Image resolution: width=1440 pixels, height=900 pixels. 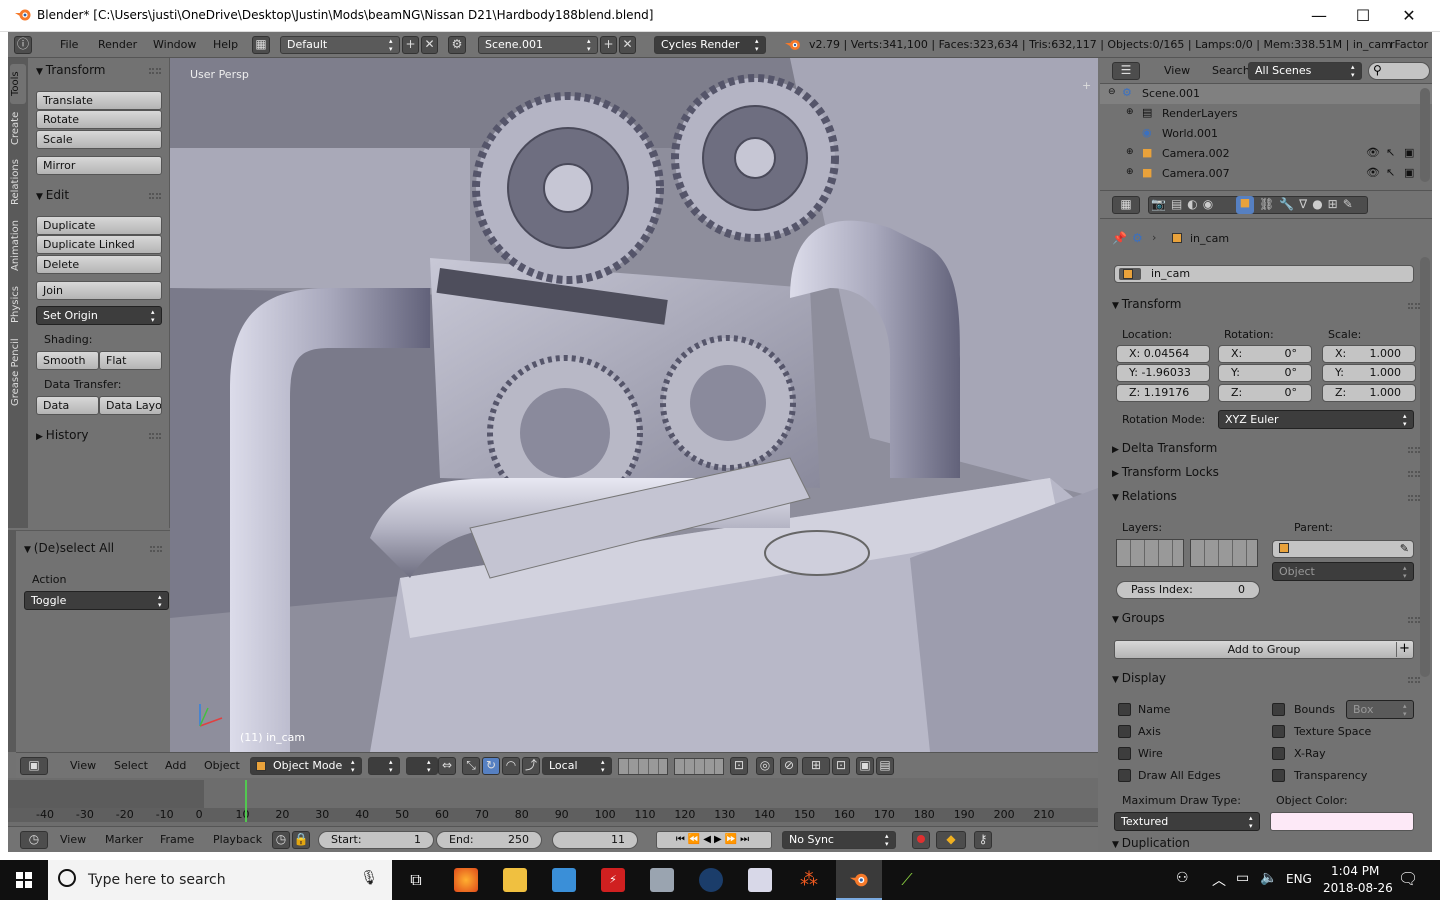 I want to click on data-layout-button: Data Layo, so click(x=130, y=405).